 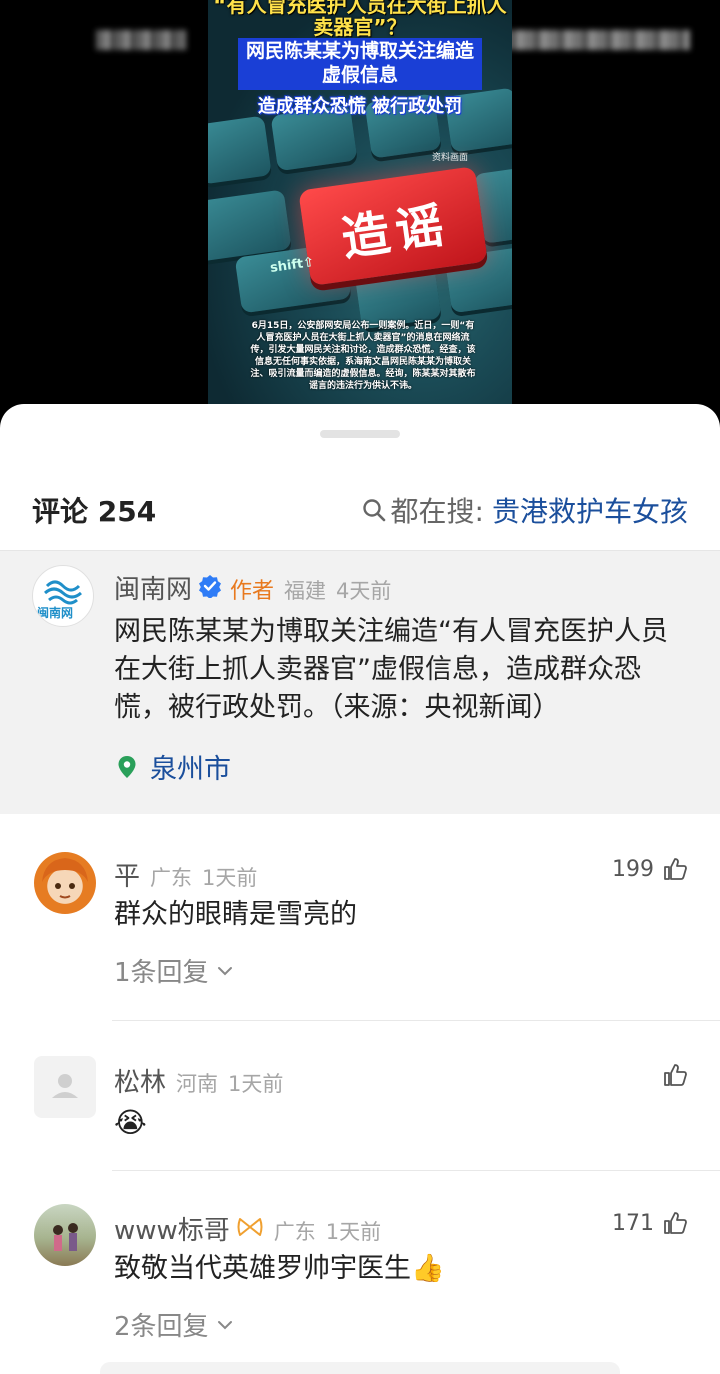 What do you see at coordinates (360, 19) in the screenshot?
I see `video-headline-top: “有人冒充医护人员在大街上抓人卖器官”？` at bounding box center [360, 19].